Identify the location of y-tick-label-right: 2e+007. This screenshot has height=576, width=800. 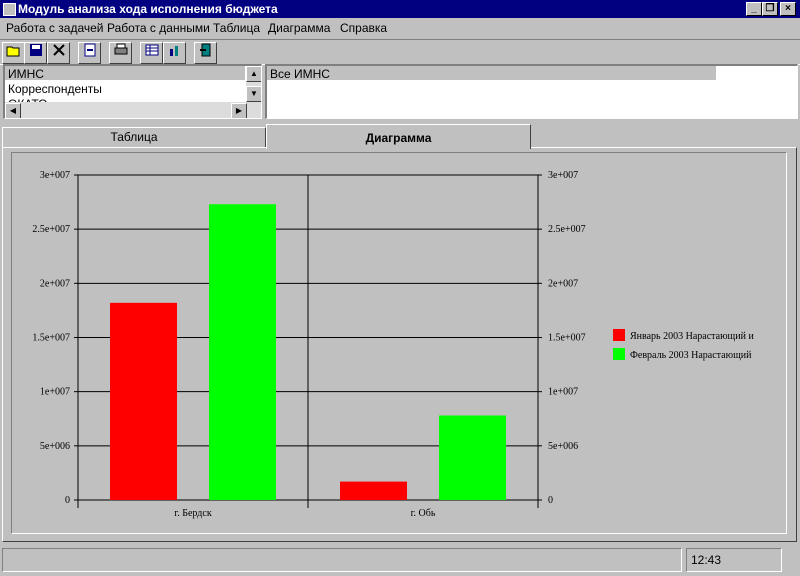
(563, 283).